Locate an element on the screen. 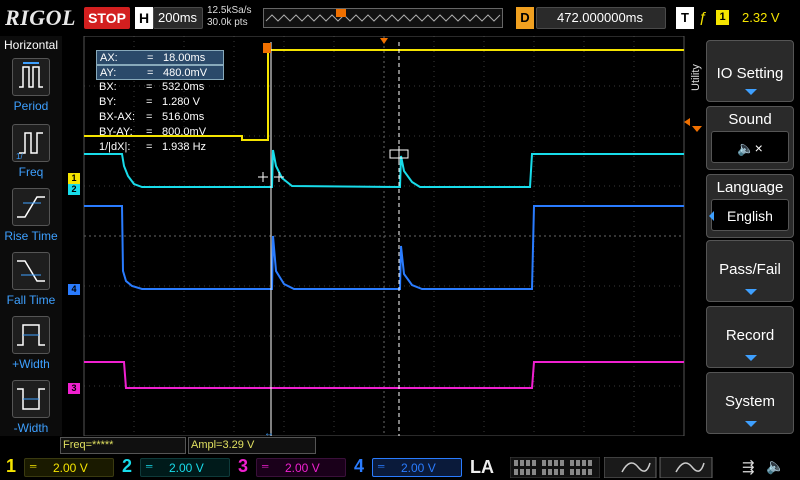 This screenshot has height=480, width=800. channel-1-status: 1 ═ 2.00 V is located at coordinates (59, 467).